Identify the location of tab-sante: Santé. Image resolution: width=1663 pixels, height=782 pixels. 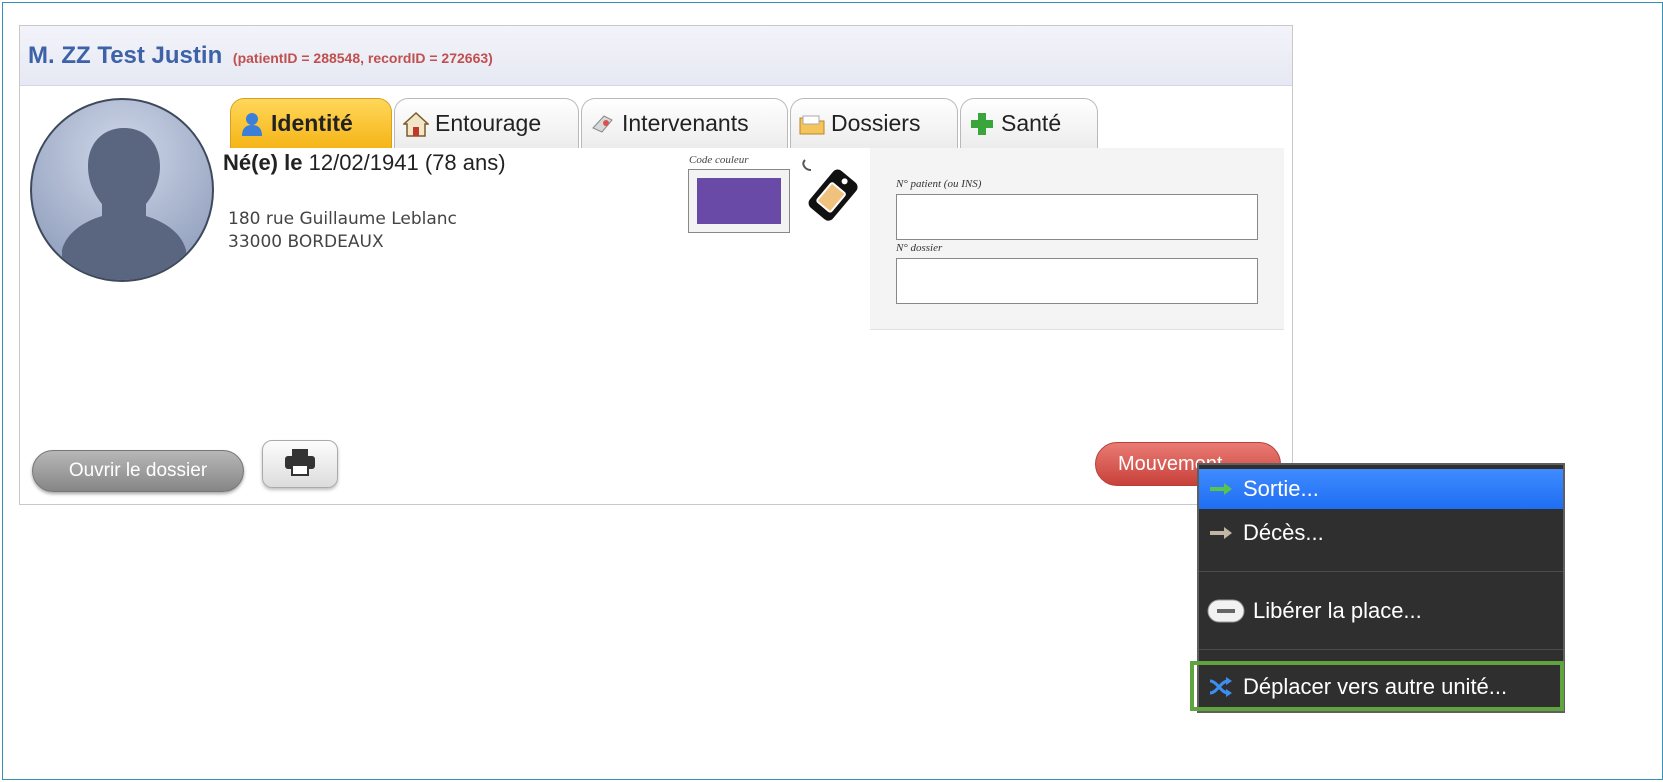
(1029, 123).